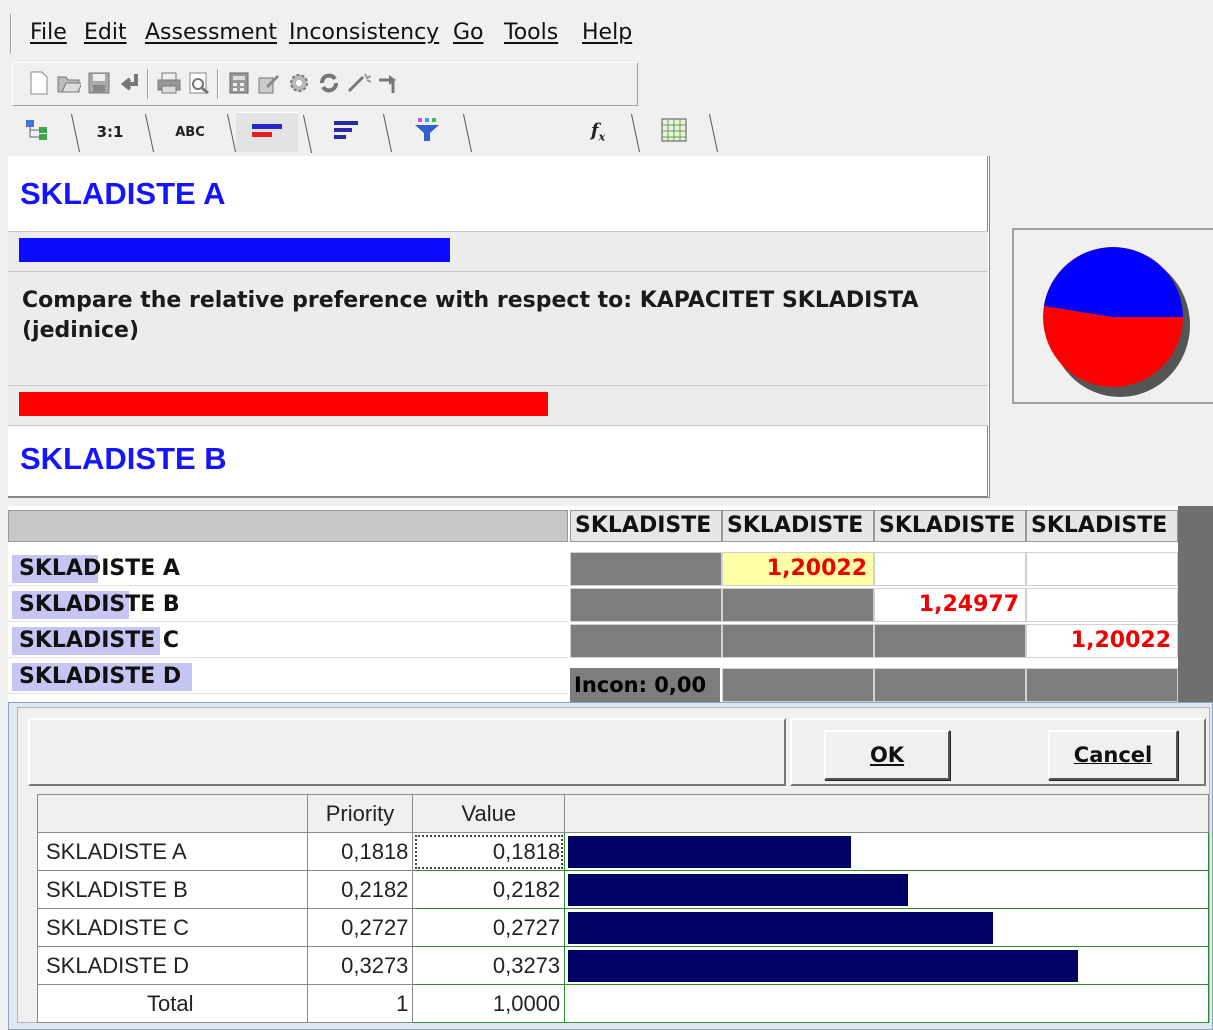 The width and height of the screenshot is (1213, 1030). What do you see at coordinates (269, 83) in the screenshot?
I see `edit-icon` at bounding box center [269, 83].